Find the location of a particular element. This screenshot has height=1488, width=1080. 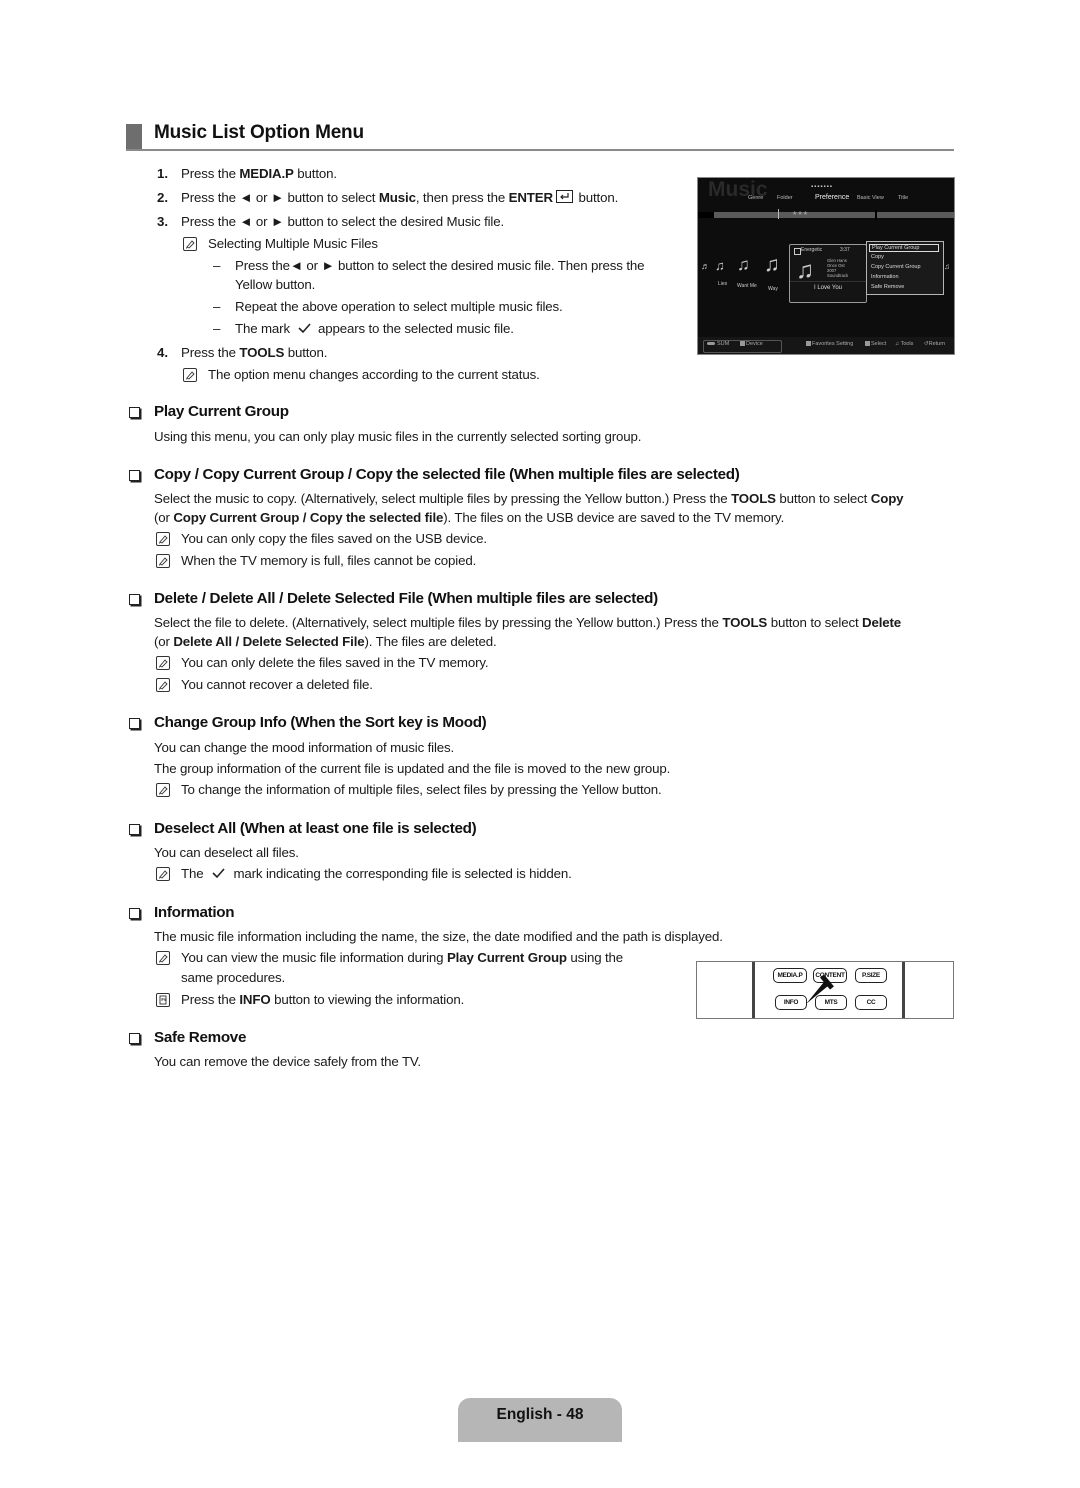

step-4-text: Press the TOOLS button. is located at coordinates (254, 353).